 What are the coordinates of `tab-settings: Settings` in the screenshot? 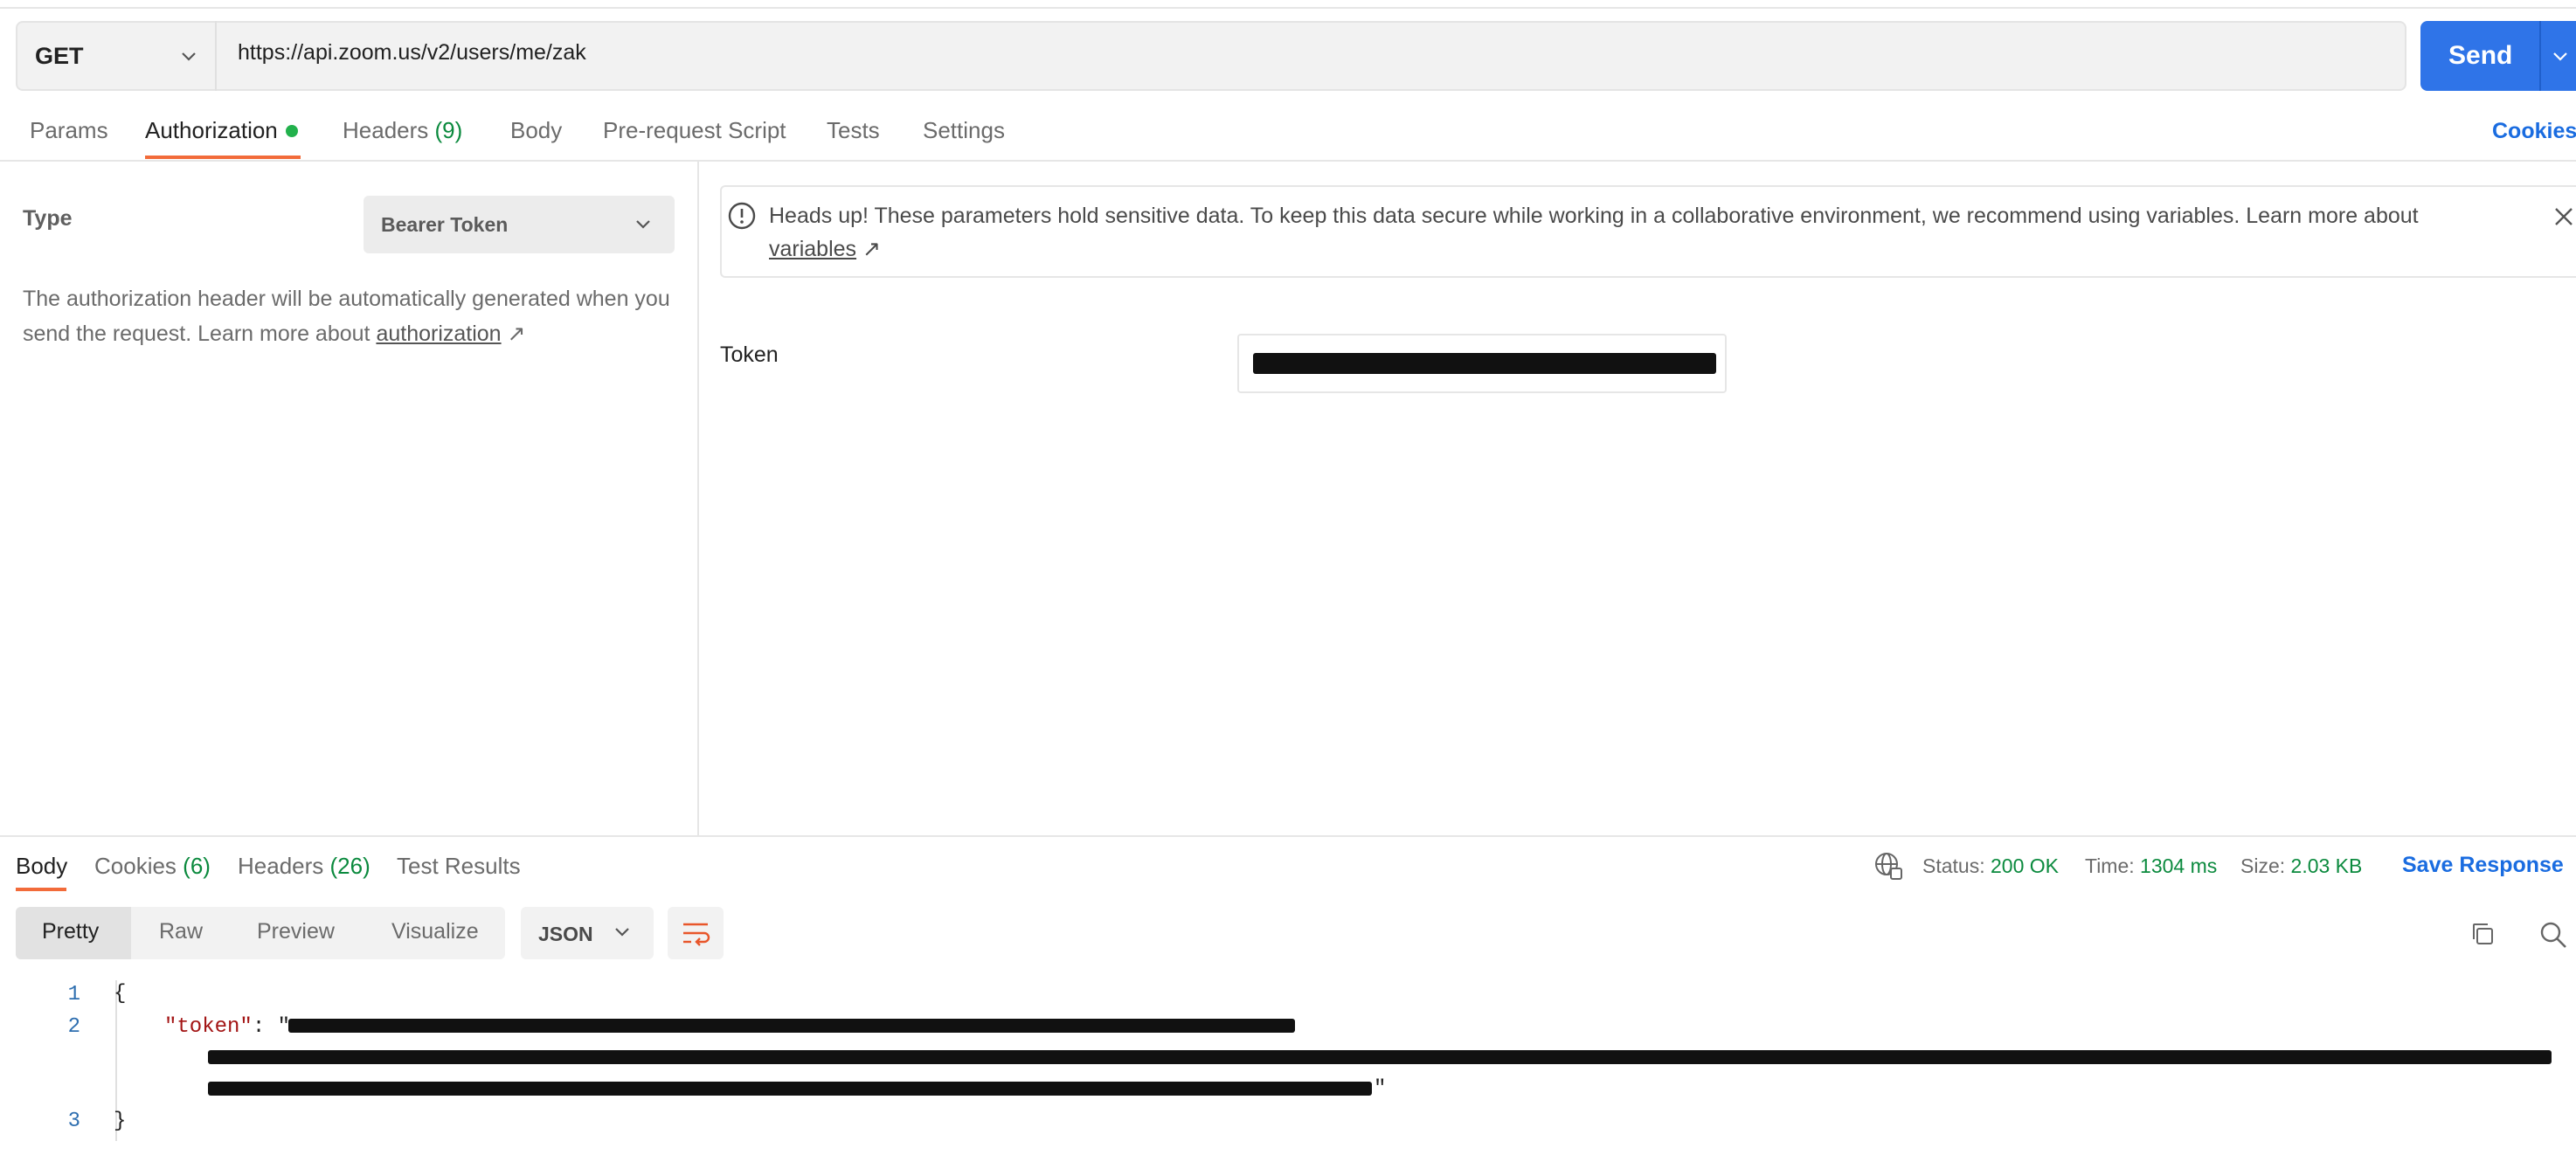 It's located at (964, 130).